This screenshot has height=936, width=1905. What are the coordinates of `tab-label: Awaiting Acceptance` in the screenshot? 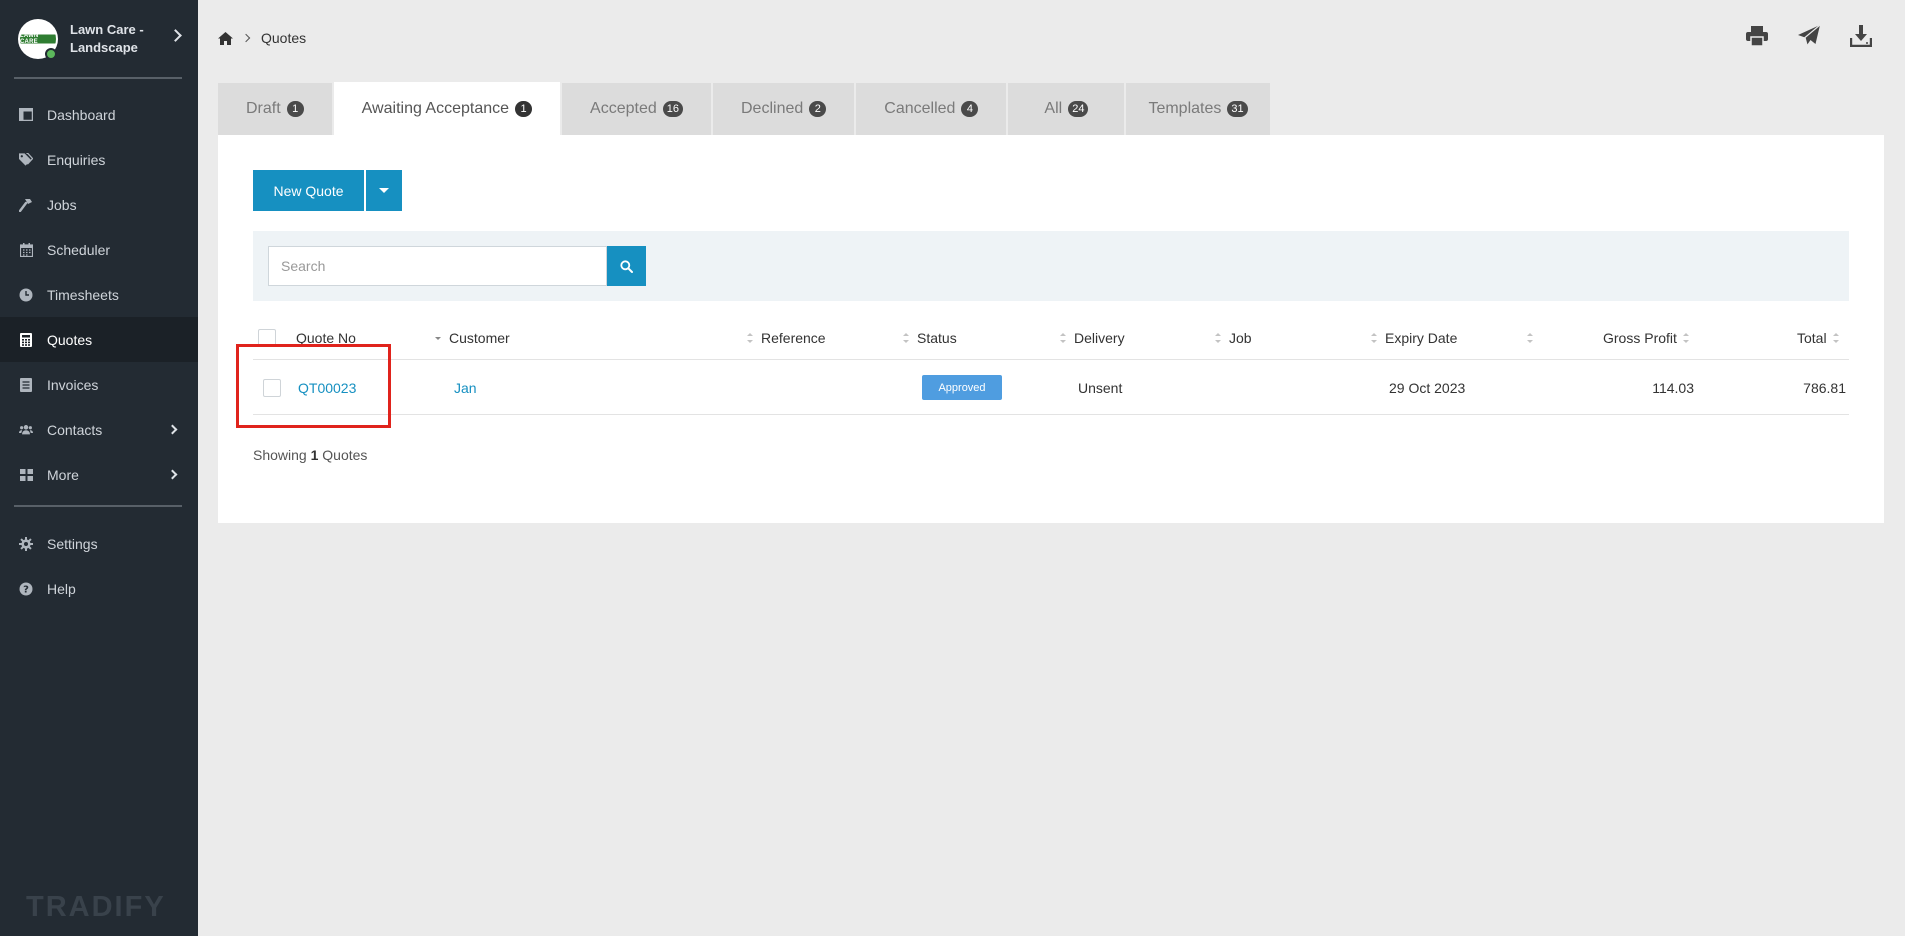 It's located at (435, 108).